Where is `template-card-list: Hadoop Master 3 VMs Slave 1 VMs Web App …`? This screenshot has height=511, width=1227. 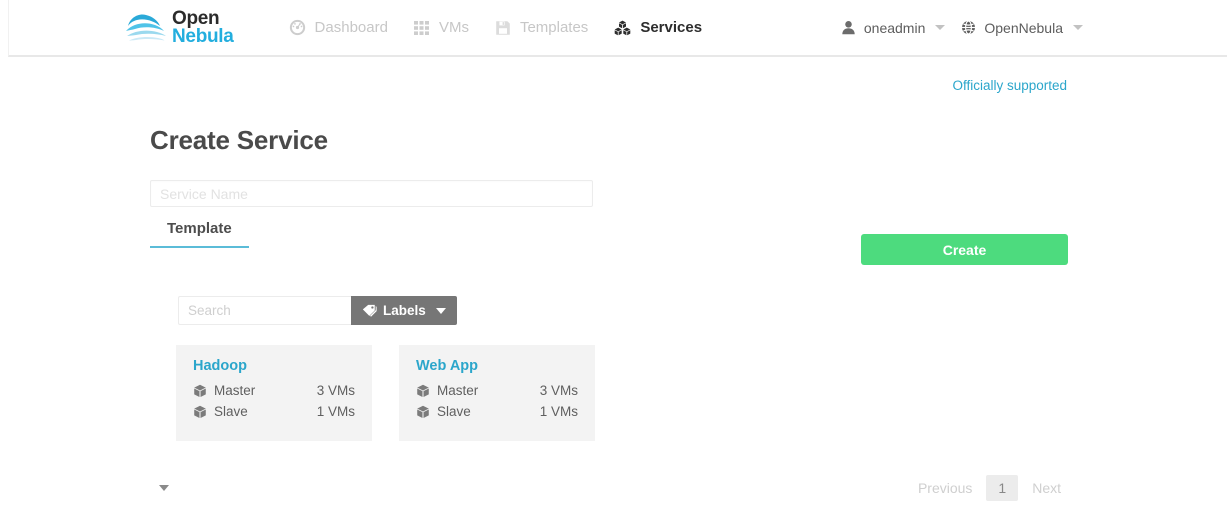
template-card-list: Hadoop Master 3 VMs Slave 1 VMs Web App … is located at coordinates (385, 393).